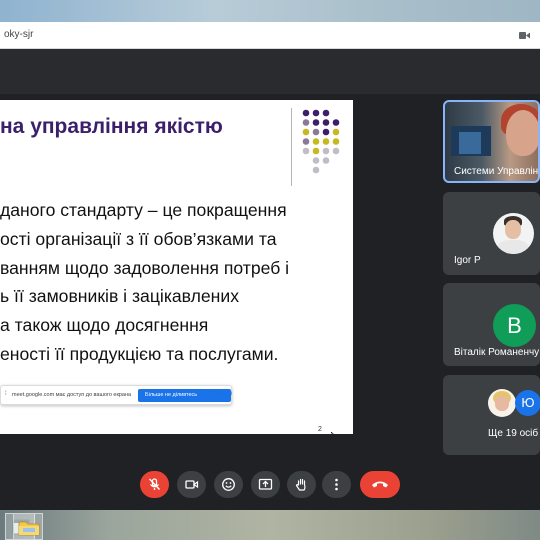  Describe the element at coordinates (497, 352) in the screenshot. I see `participant-name: Віталік Романенчу` at that location.